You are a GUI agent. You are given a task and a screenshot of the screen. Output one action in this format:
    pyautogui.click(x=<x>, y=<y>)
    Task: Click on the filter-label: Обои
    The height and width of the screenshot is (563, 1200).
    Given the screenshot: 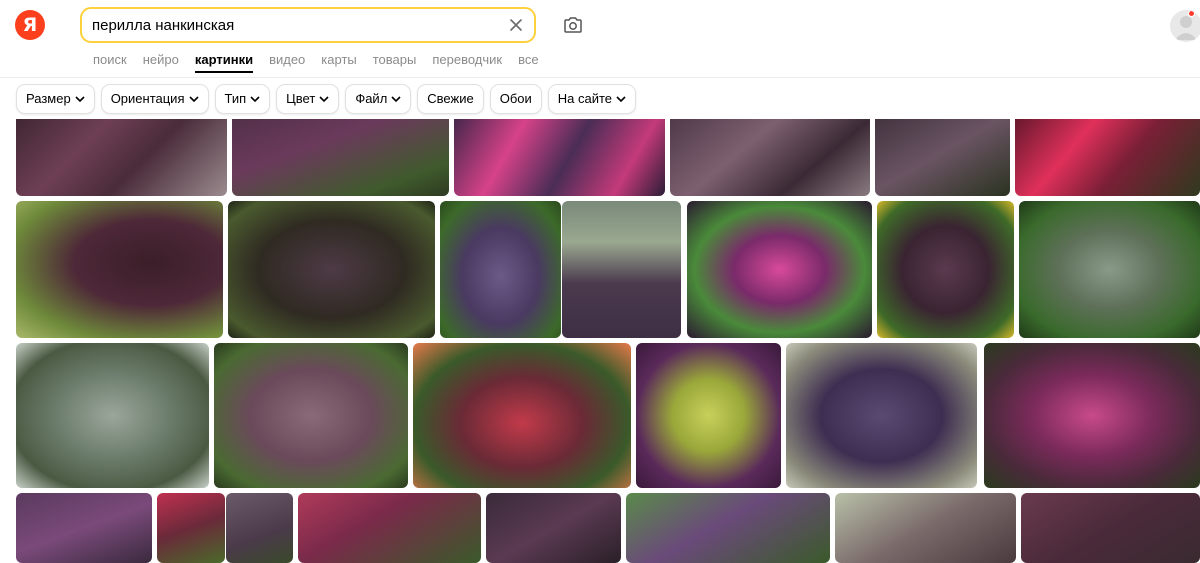 What is the action you would take?
    pyautogui.click(x=515, y=98)
    